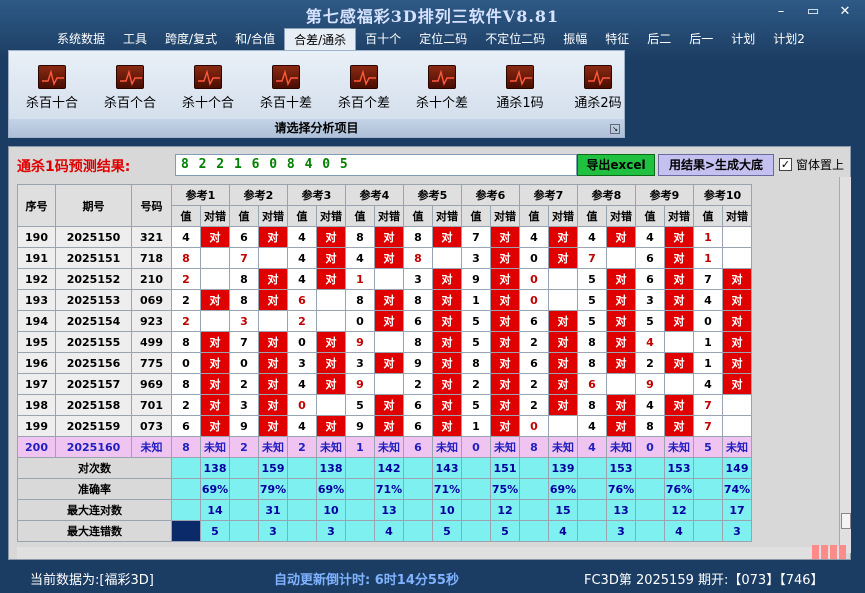 This screenshot has height=593, width=865. What do you see at coordinates (743, 39) in the screenshot?
I see `menu-item-12: 计划` at bounding box center [743, 39].